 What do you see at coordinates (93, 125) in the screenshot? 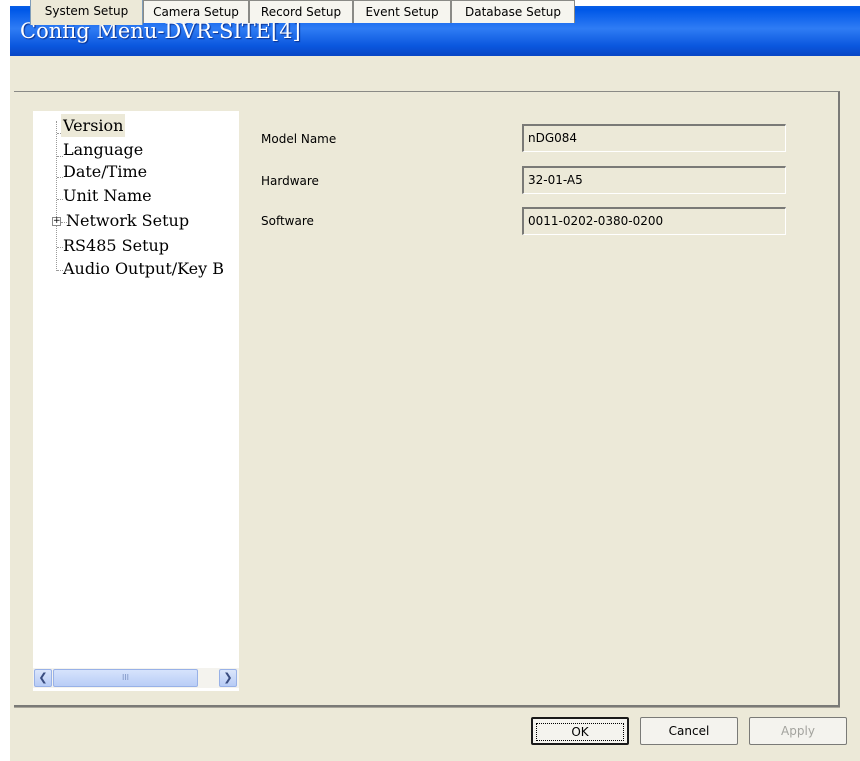
I see `tree-item-version: Version` at bounding box center [93, 125].